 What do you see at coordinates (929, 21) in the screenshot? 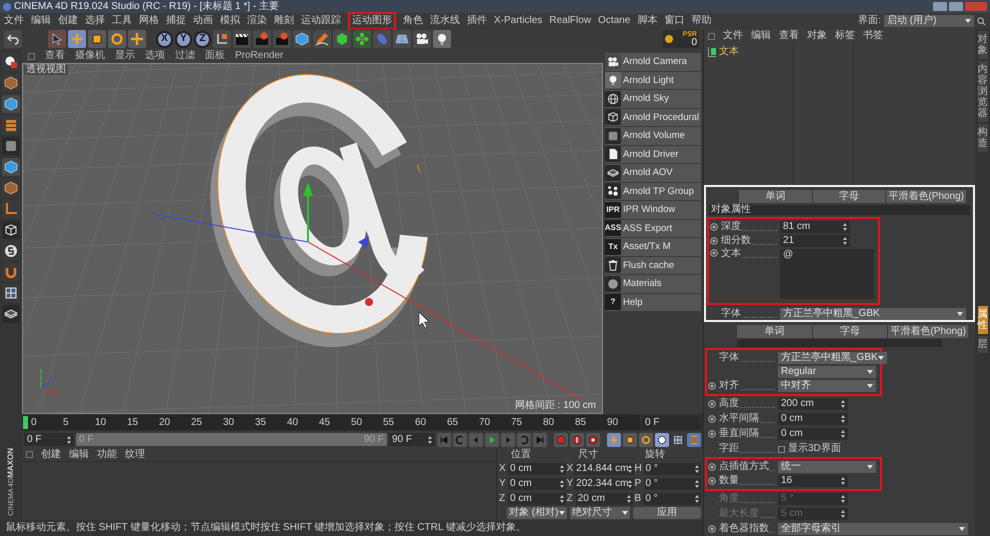
I see `layout-dropdown: 启动 (用户)` at bounding box center [929, 21].